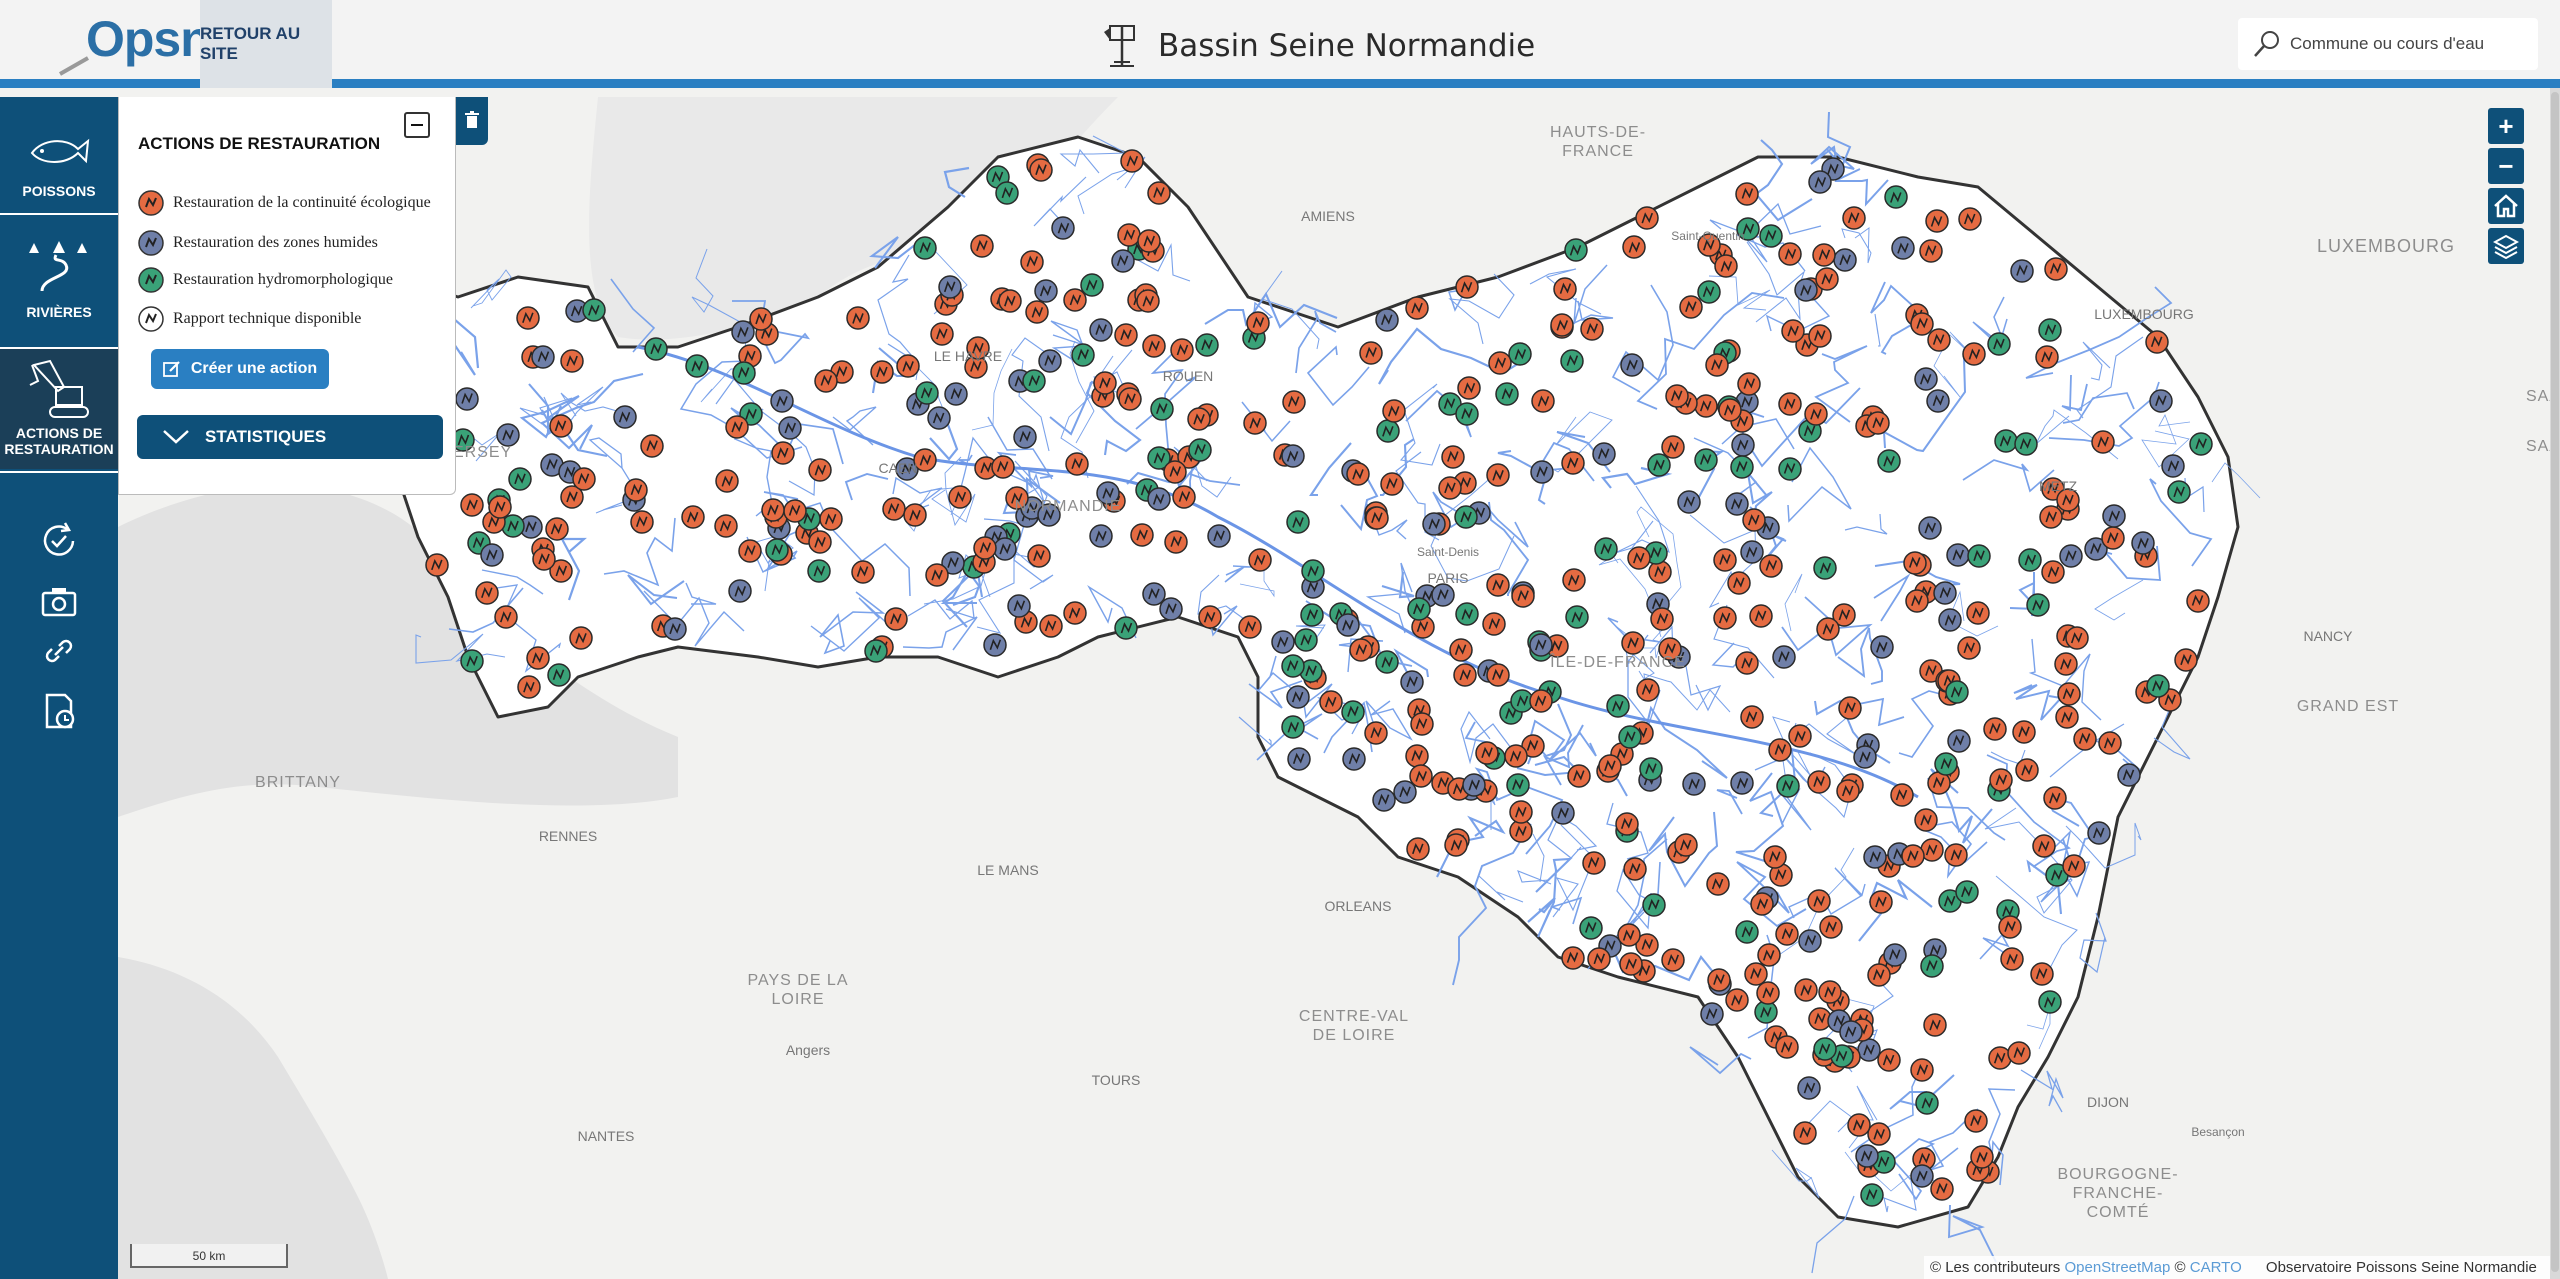  Describe the element at coordinates (2555, 683) in the screenshot. I see `scrollbar` at that location.